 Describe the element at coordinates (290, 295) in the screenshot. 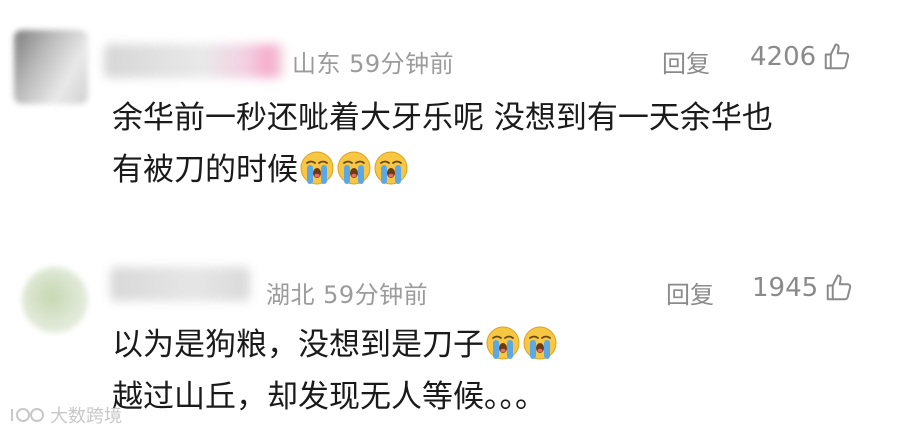

I see `location-label: 湖北` at that location.